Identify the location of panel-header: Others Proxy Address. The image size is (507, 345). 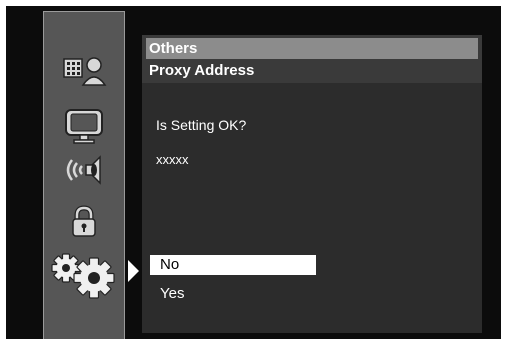
(312, 59).